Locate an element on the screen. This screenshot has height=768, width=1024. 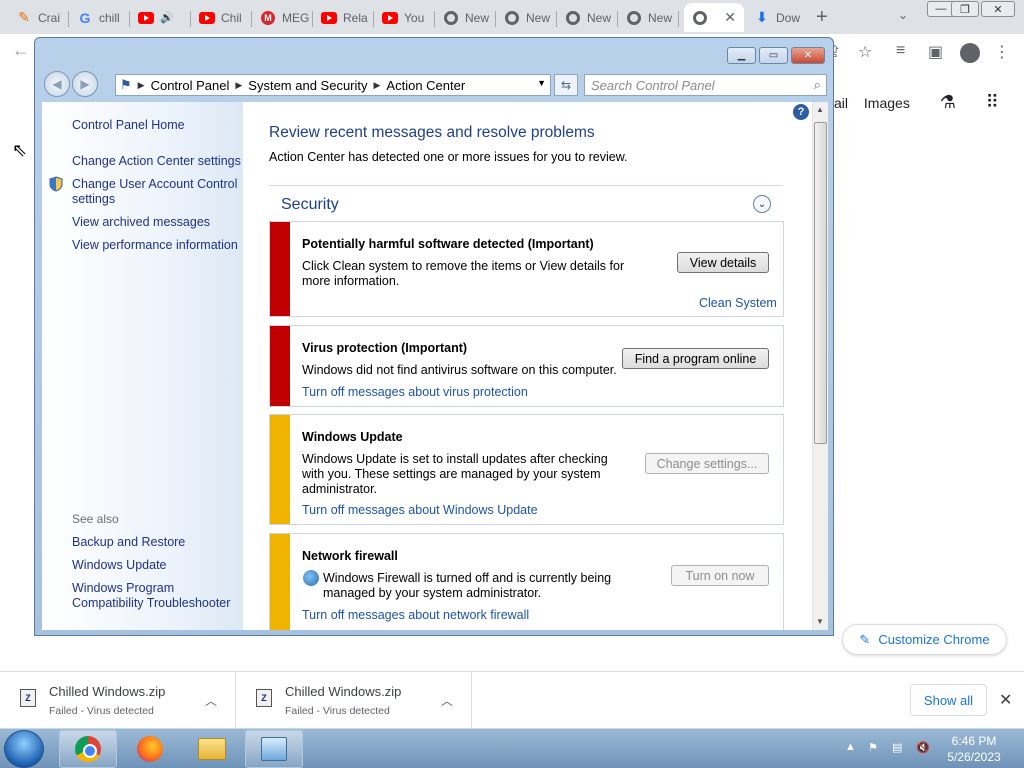
close-button: ✕ is located at coordinates (998, 9).